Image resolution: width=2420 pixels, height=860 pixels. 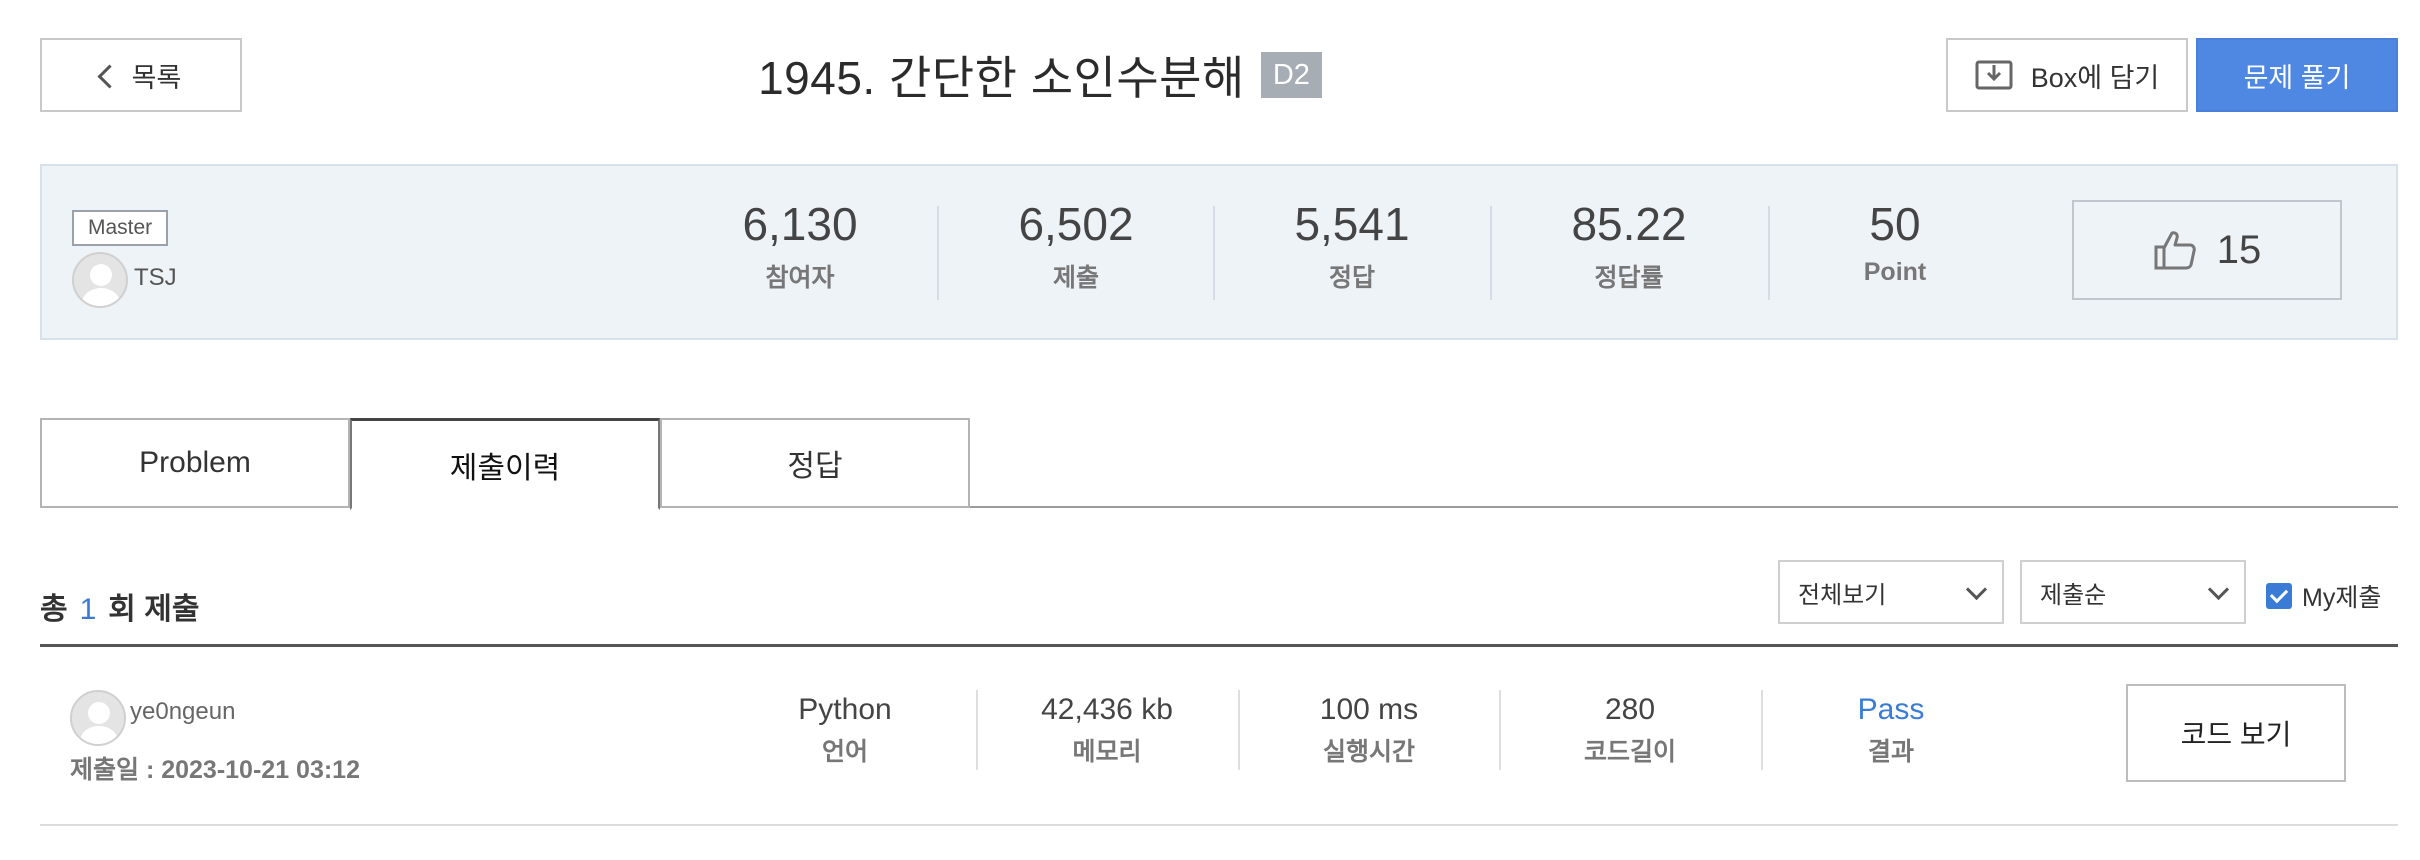 I want to click on download-box-icon, so click(x=1994, y=75).